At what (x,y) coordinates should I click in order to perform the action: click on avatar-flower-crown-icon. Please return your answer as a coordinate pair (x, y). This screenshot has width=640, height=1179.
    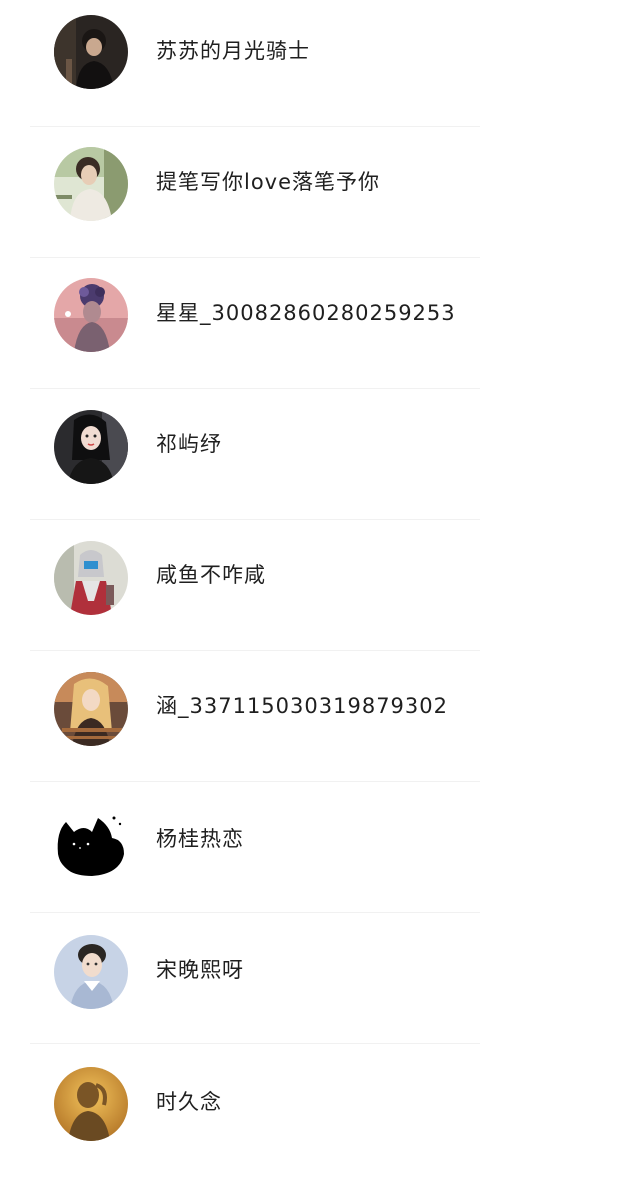
    Looking at the image, I should click on (91, 315).